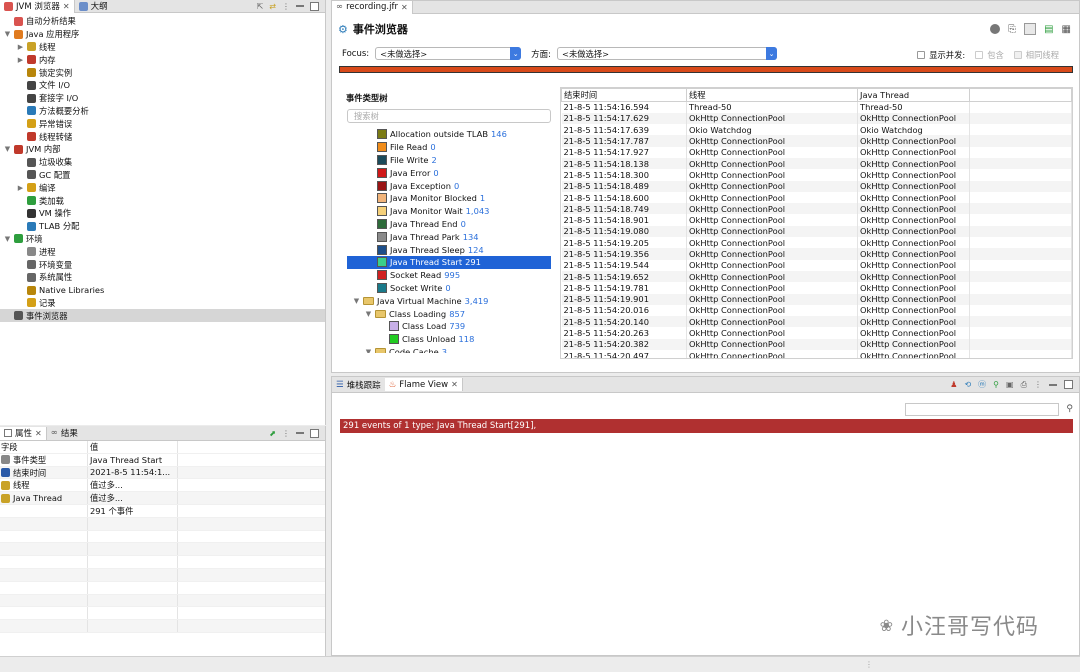  What do you see at coordinates (449, 116) in the screenshot?
I see `event-tree-search-input: 搜索树` at bounding box center [449, 116].